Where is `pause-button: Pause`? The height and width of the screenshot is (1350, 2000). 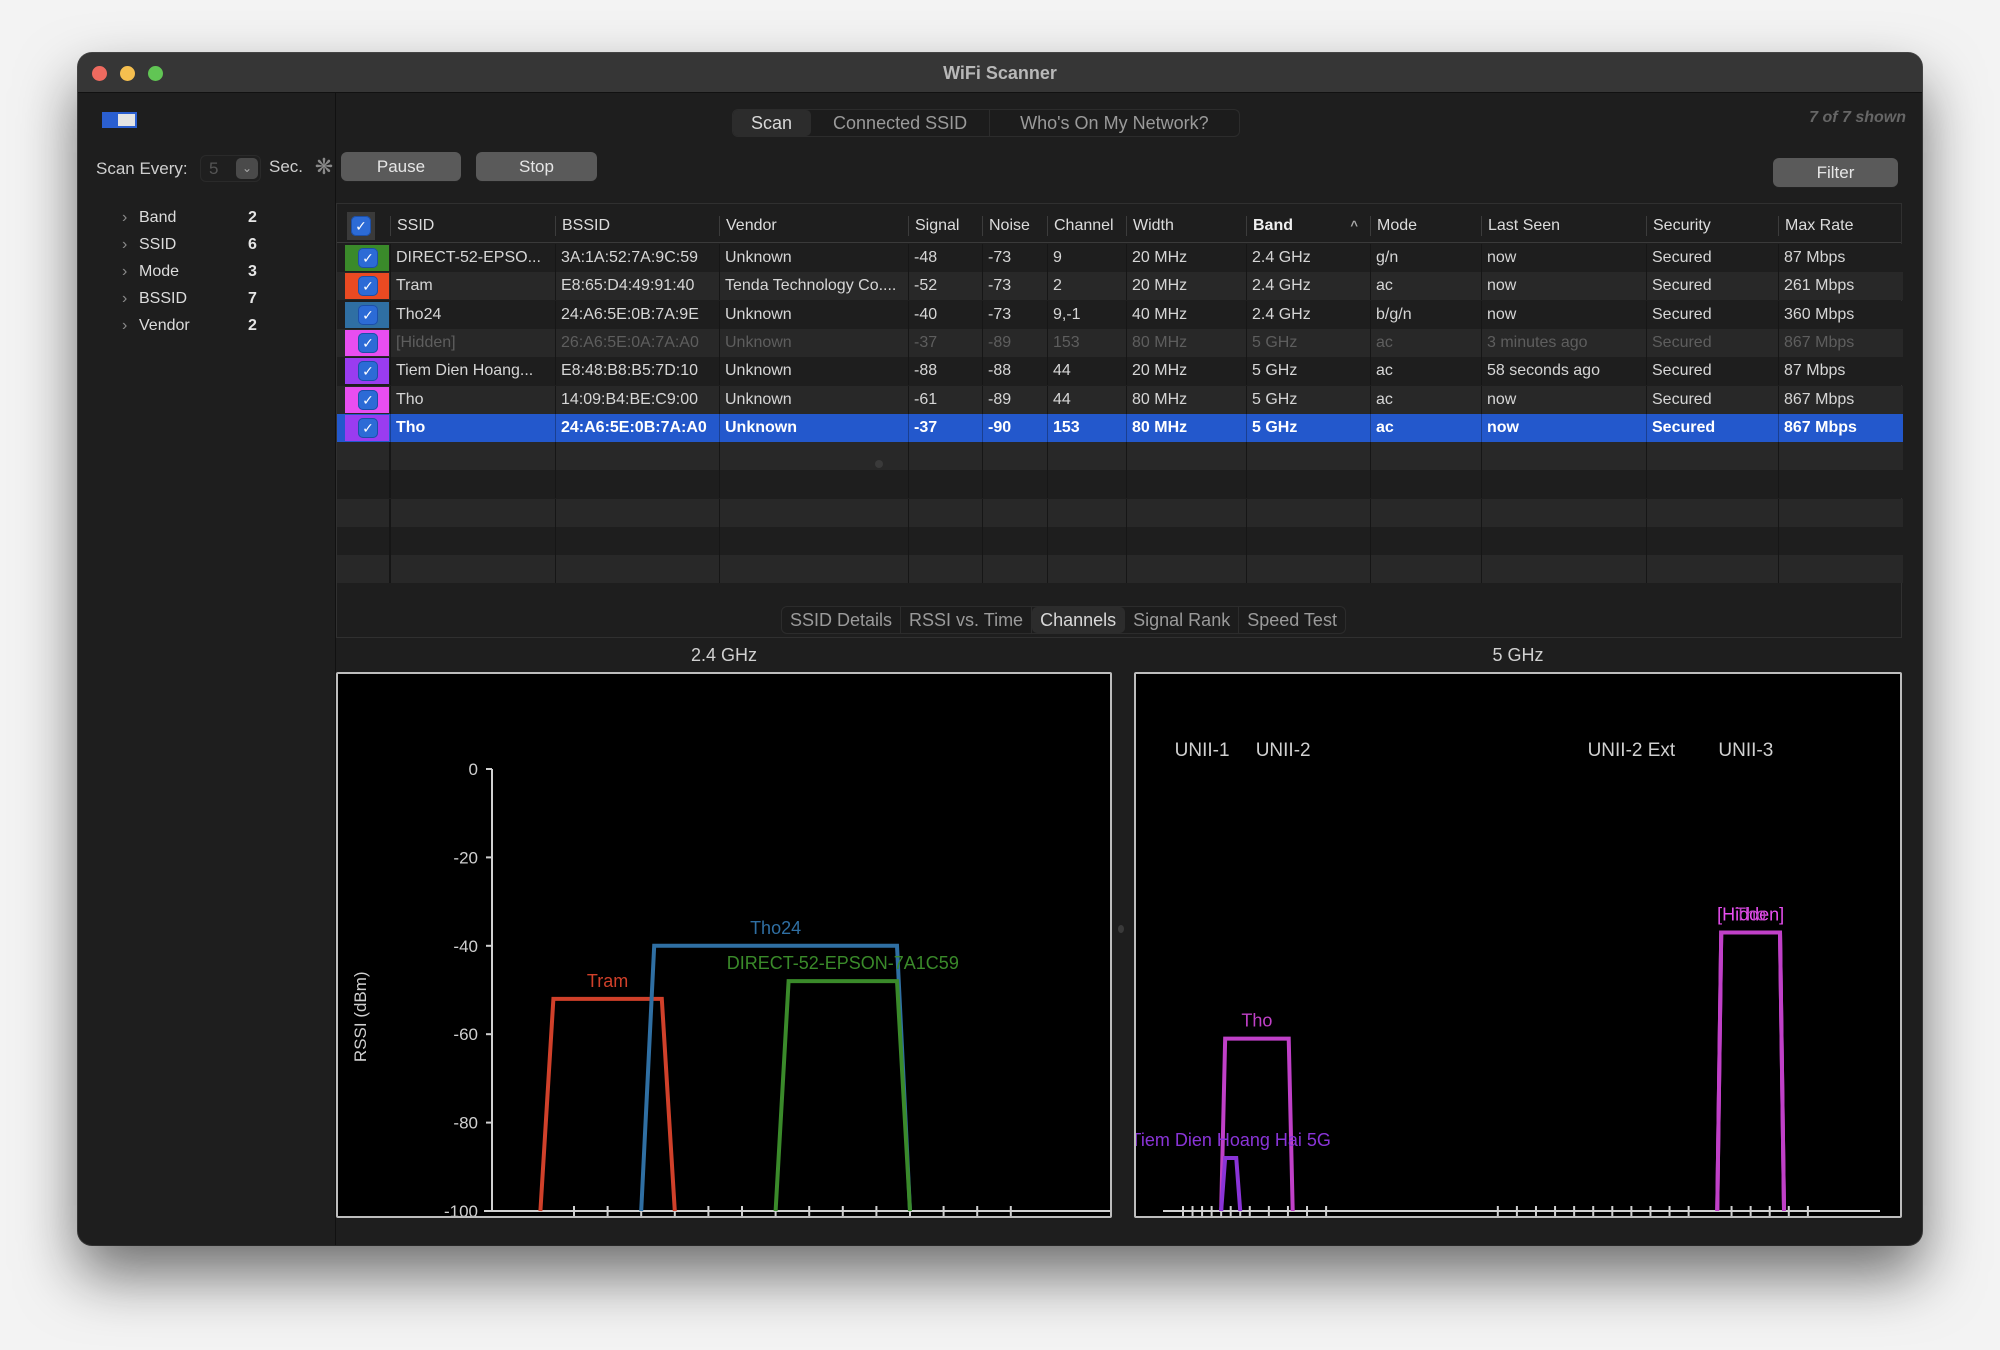 pause-button: Pause is located at coordinates (401, 166).